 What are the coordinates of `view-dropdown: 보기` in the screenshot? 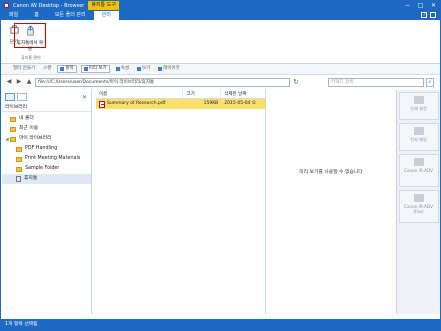 It's located at (143, 69).